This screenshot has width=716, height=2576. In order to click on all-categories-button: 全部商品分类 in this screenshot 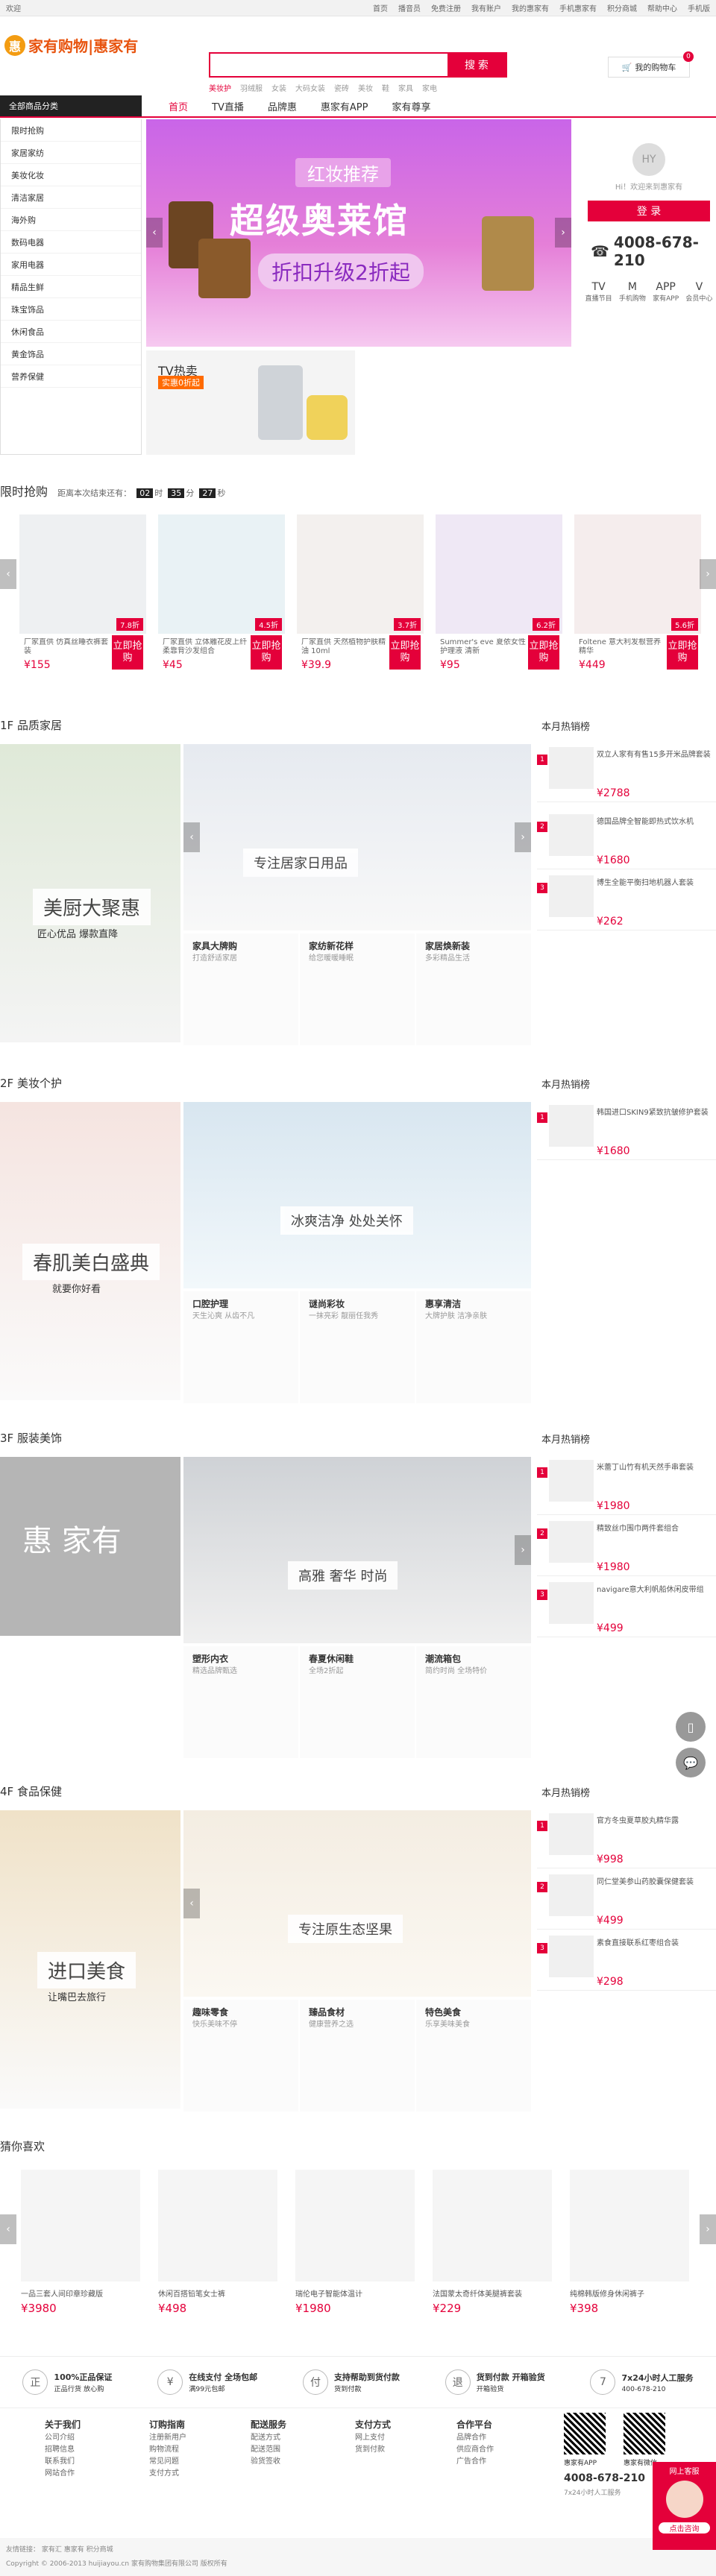, I will do `click(71, 106)`.